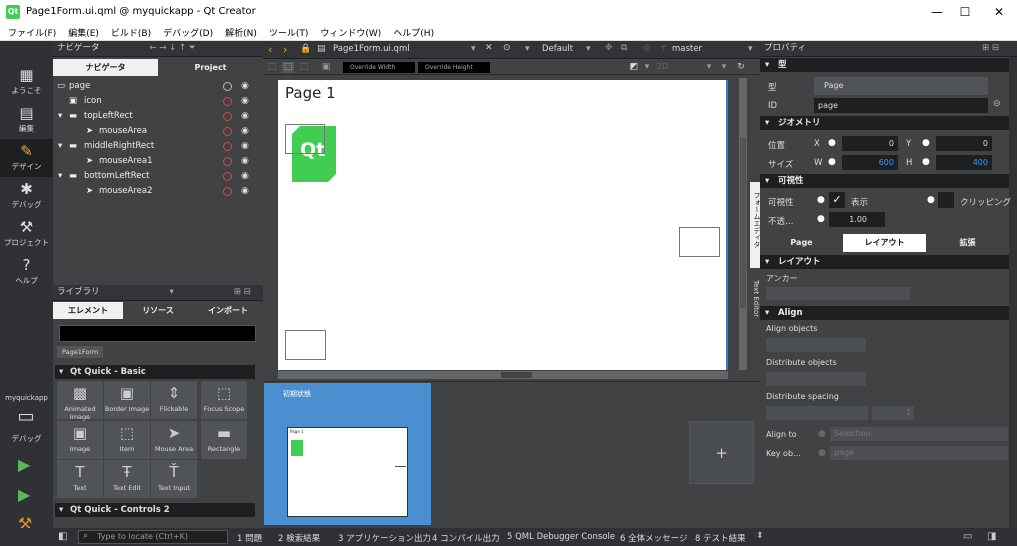 Image resolution: width=1017 pixels, height=546 pixels. Describe the element at coordinates (755, 300) in the screenshot. I see `text-editor-side-tab: Text Editor` at that location.